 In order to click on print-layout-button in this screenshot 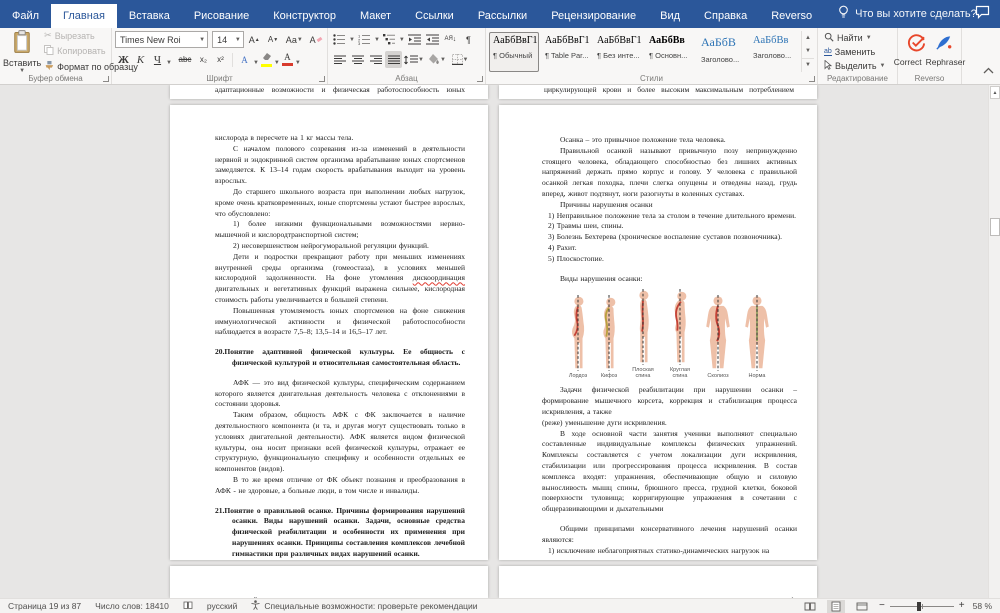, I will do `click(835, 606)`.